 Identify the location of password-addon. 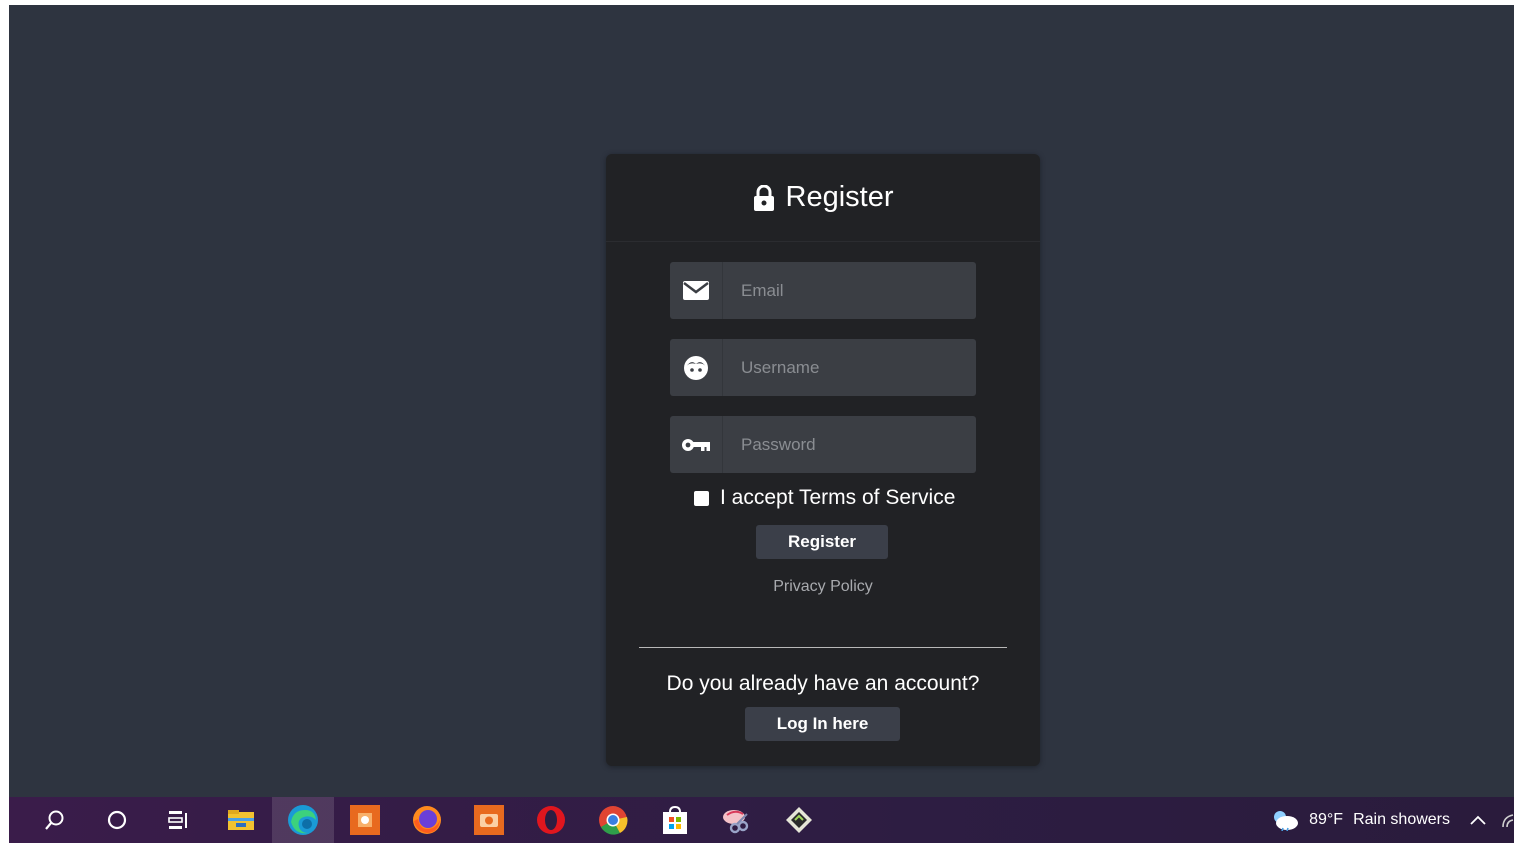
(696, 444).